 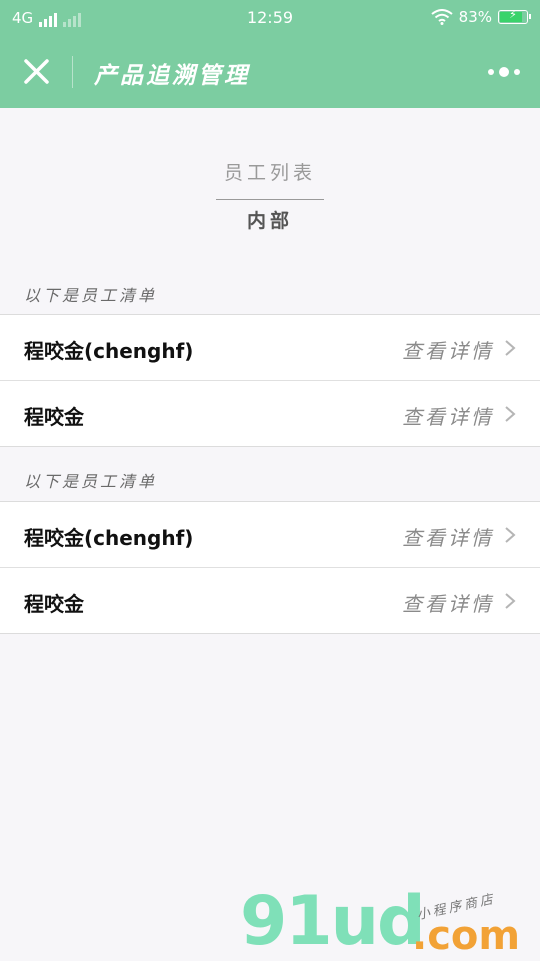 What do you see at coordinates (270, 18) in the screenshot?
I see `status-bar: 4G 12:59 83% ⚡` at bounding box center [270, 18].